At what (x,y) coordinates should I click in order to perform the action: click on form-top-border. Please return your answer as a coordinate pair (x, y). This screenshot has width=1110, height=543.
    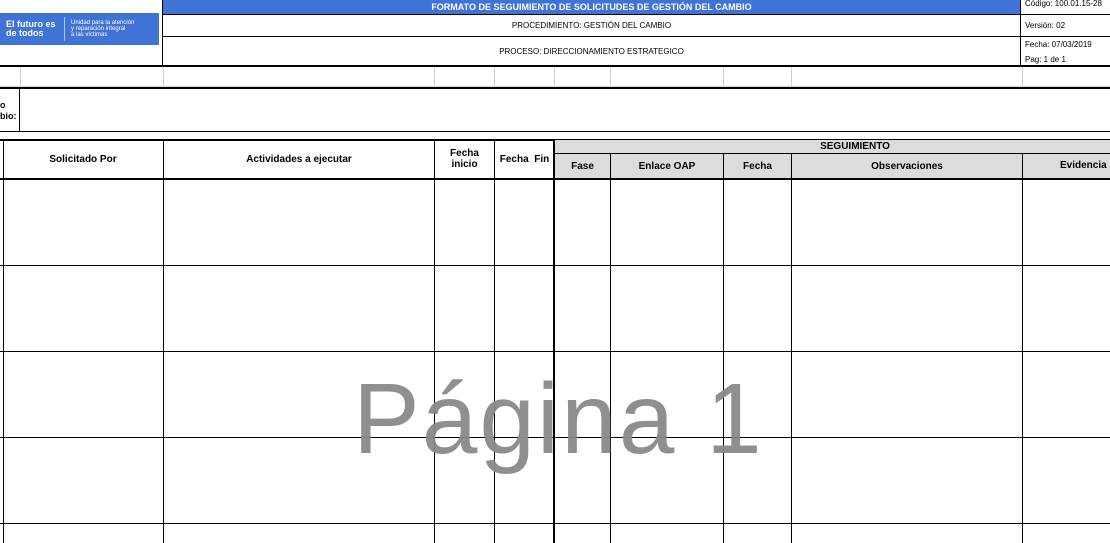
    Looking at the image, I should click on (555, 88).